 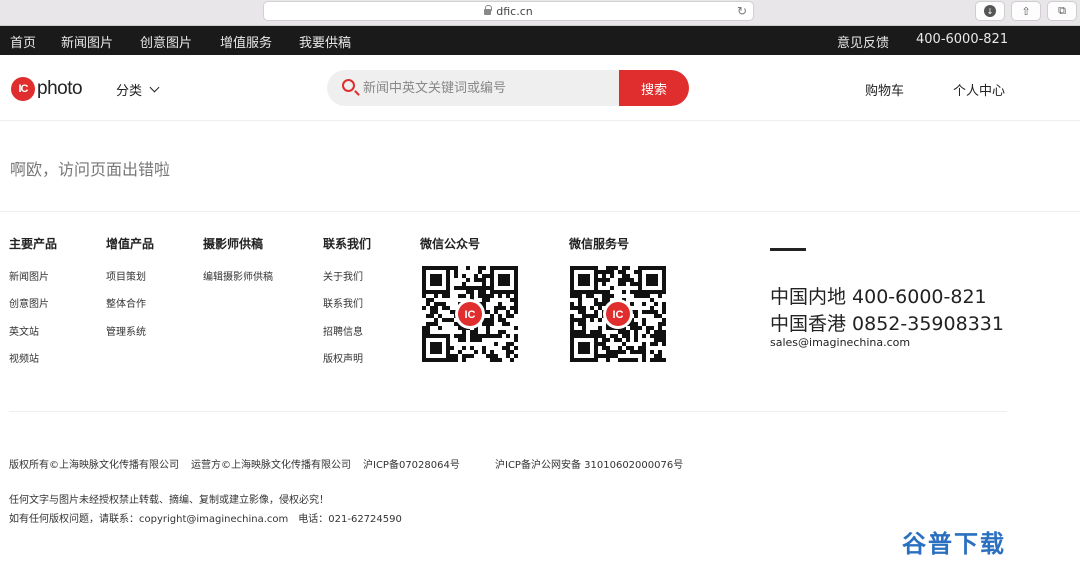 I want to click on wechat-official-qr: IC, so click(x=470, y=314).